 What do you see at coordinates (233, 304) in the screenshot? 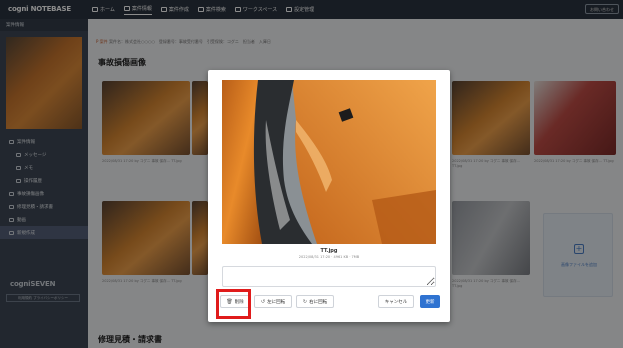
I see `delete-highlight-box` at bounding box center [233, 304].